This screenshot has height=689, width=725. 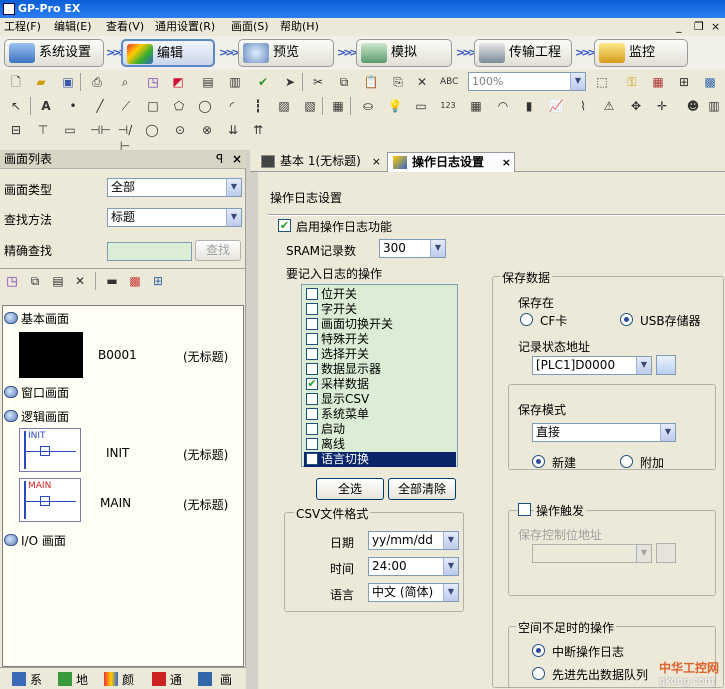 I want to click on ladder-thumbnail: INIT, so click(x=50, y=450).